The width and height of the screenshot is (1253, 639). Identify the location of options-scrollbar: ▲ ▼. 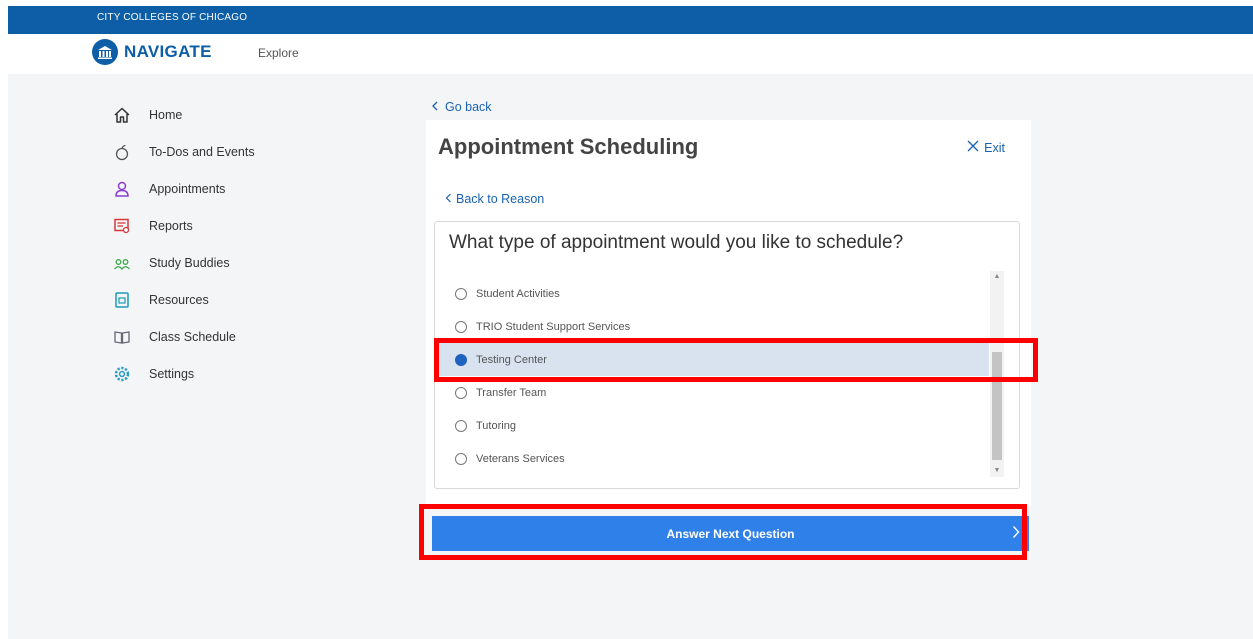
(997, 374).